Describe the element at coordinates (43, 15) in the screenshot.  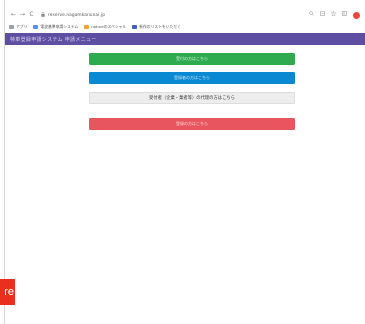
I see `lock-icon` at that location.